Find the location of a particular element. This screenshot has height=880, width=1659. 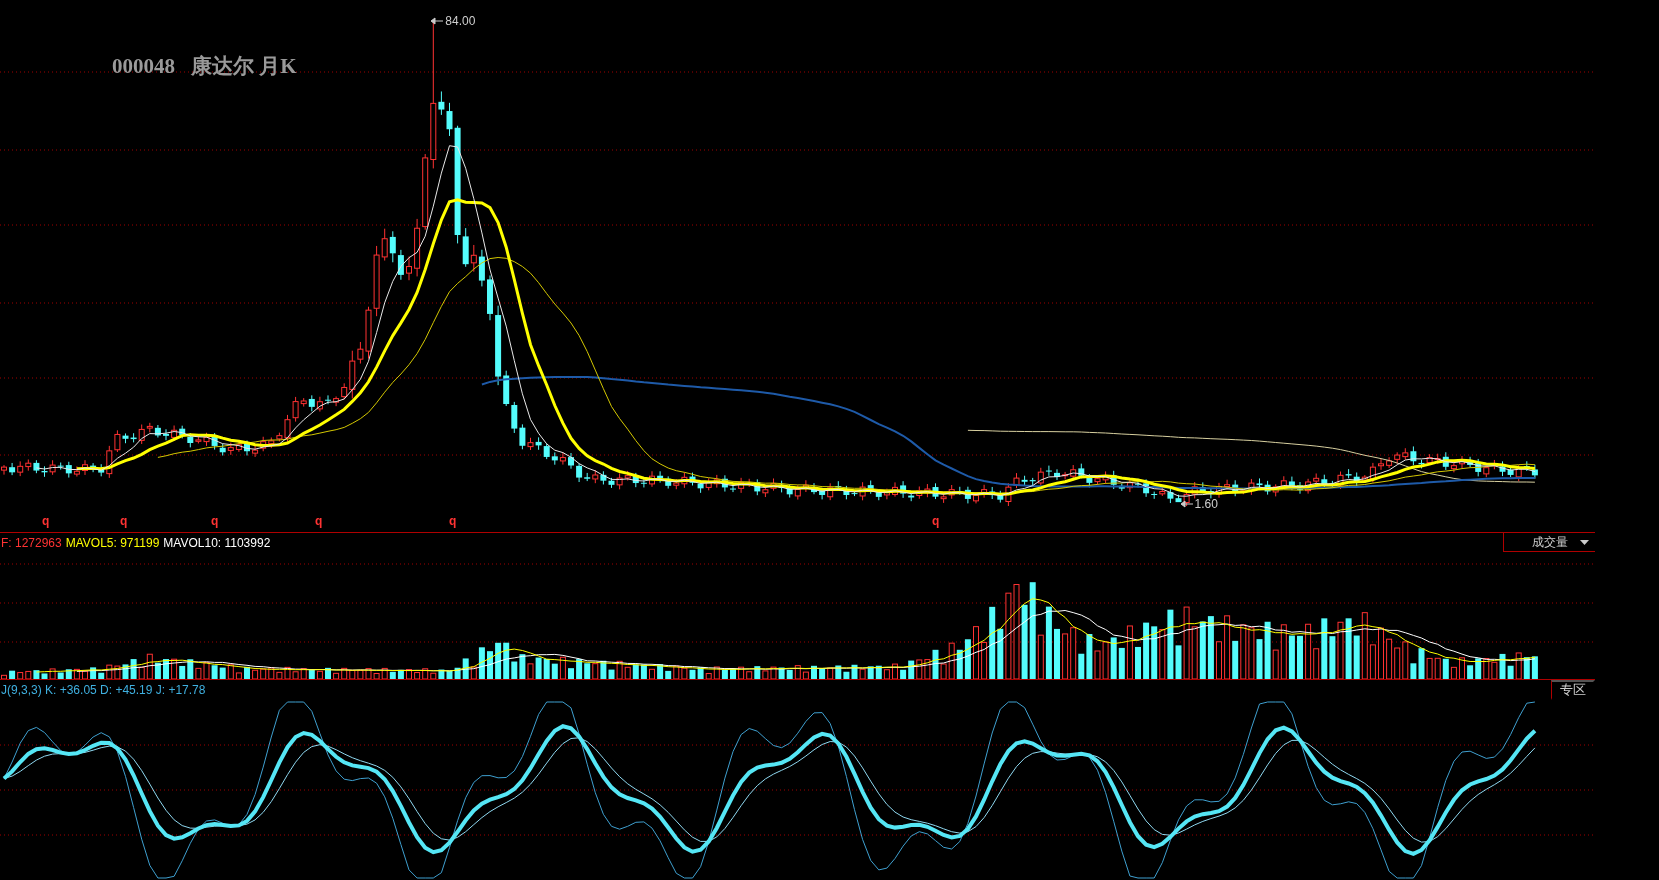

kdj-legend: J(9,3,3) K: +36.05 D: +45.19 J: +17.78 is located at coordinates (103, 690).